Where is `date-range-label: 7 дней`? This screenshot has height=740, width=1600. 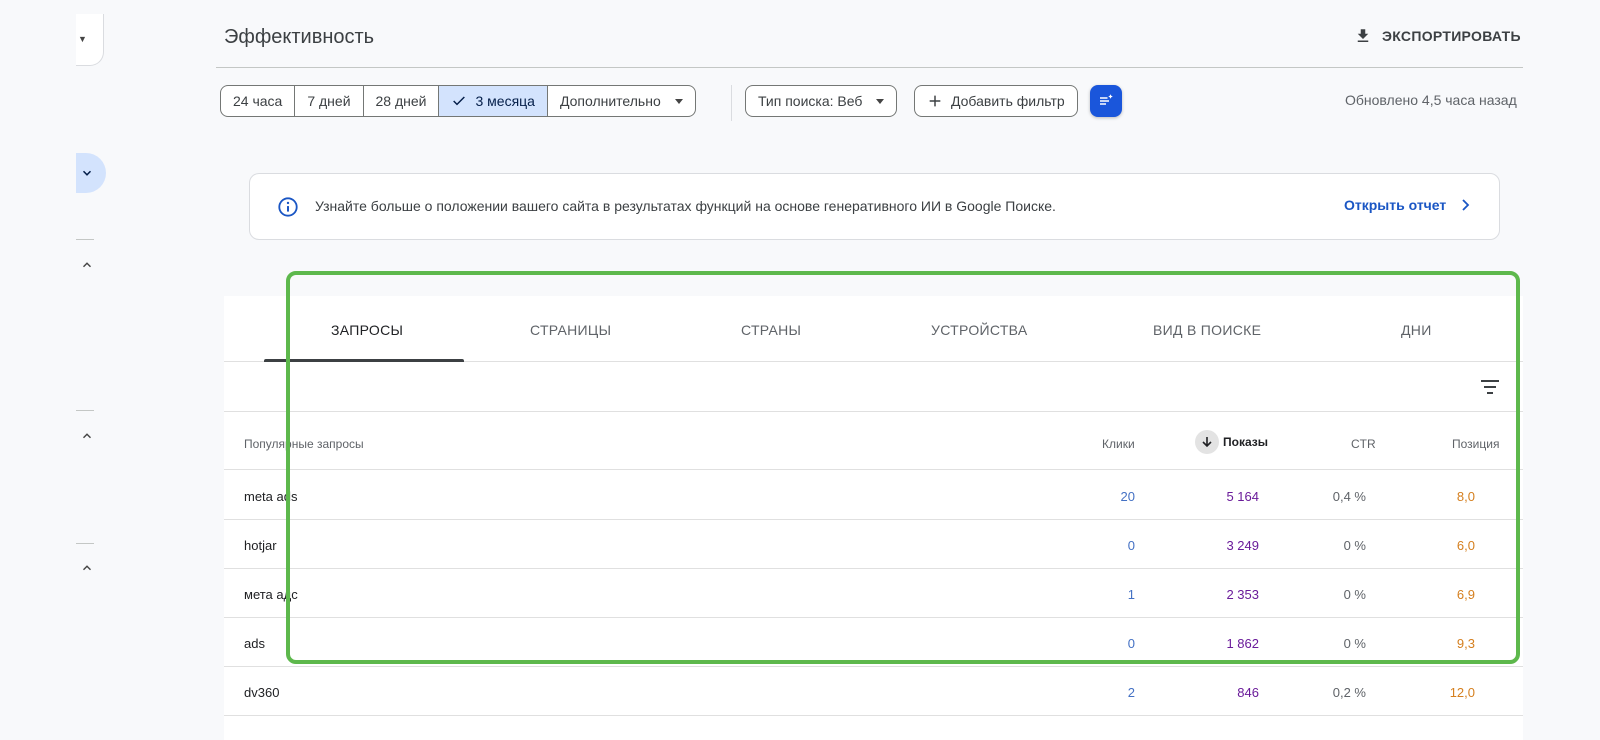 date-range-label: 7 дней is located at coordinates (329, 101).